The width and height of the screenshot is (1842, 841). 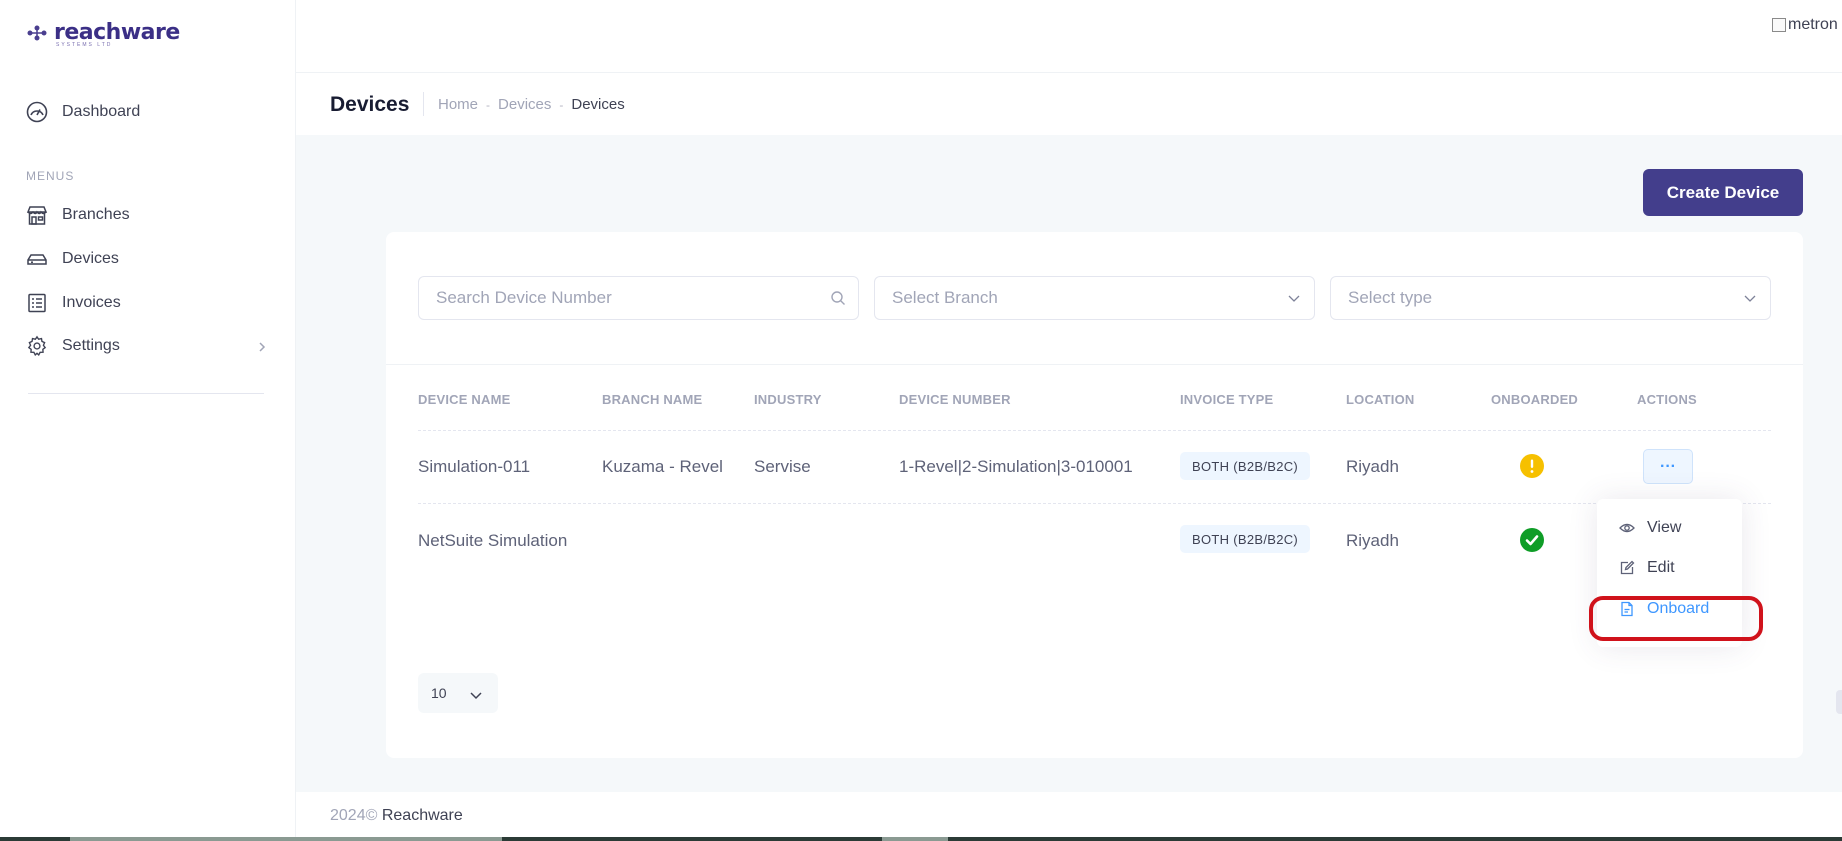 What do you see at coordinates (1532, 466) in the screenshot?
I see `warning-icon` at bounding box center [1532, 466].